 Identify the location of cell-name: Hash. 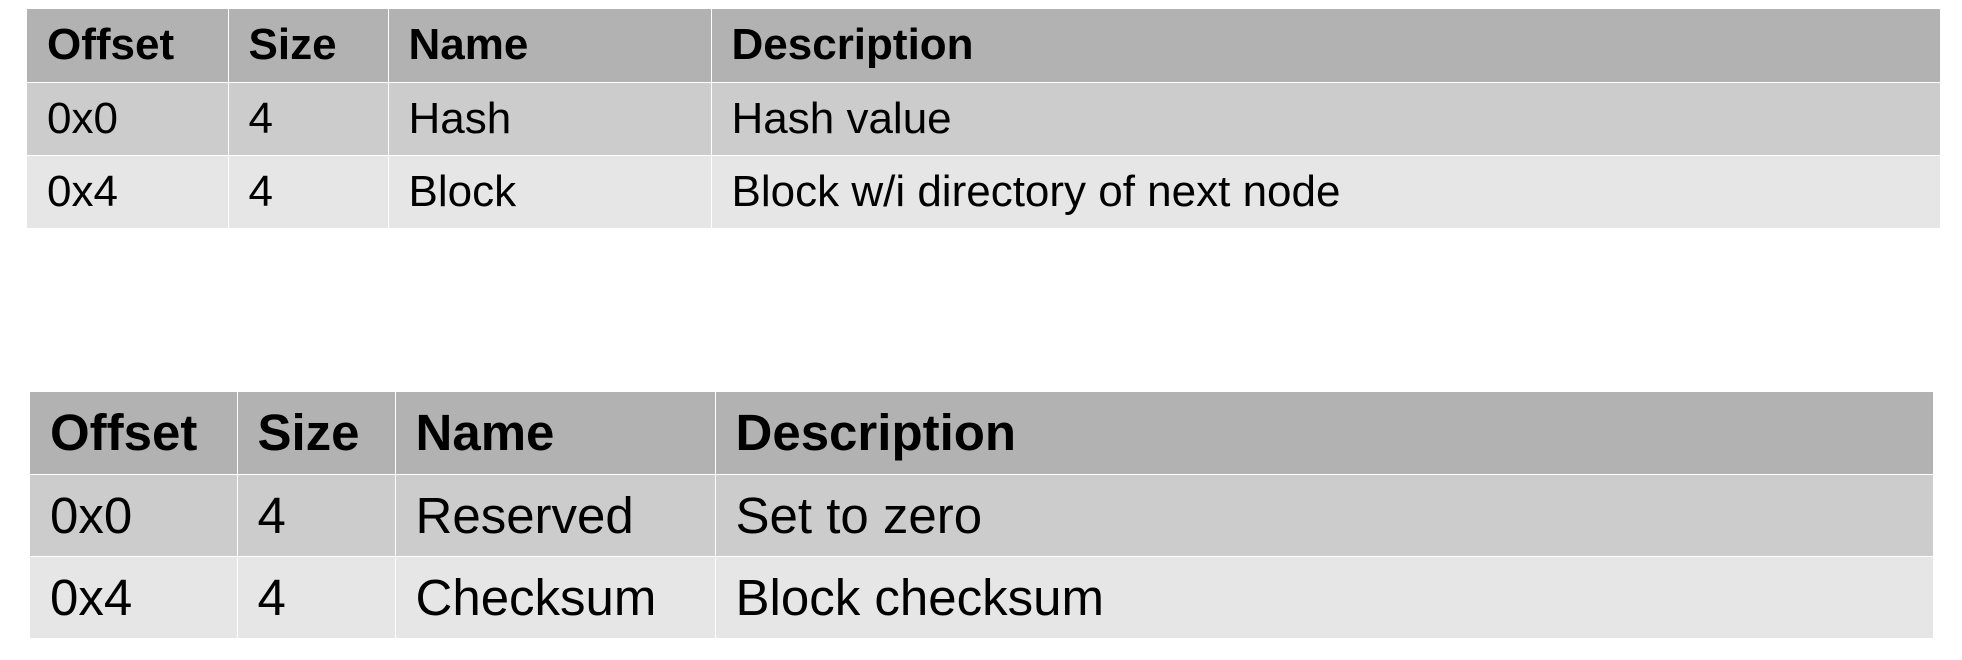
(550, 119).